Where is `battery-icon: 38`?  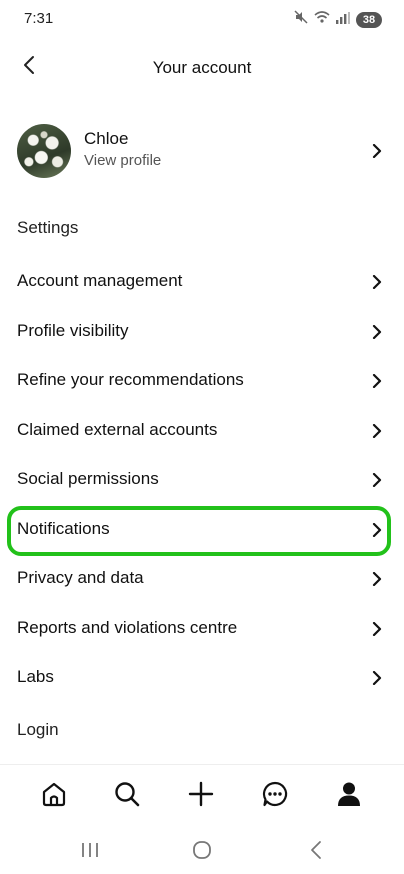
battery-icon: 38 is located at coordinates (369, 19).